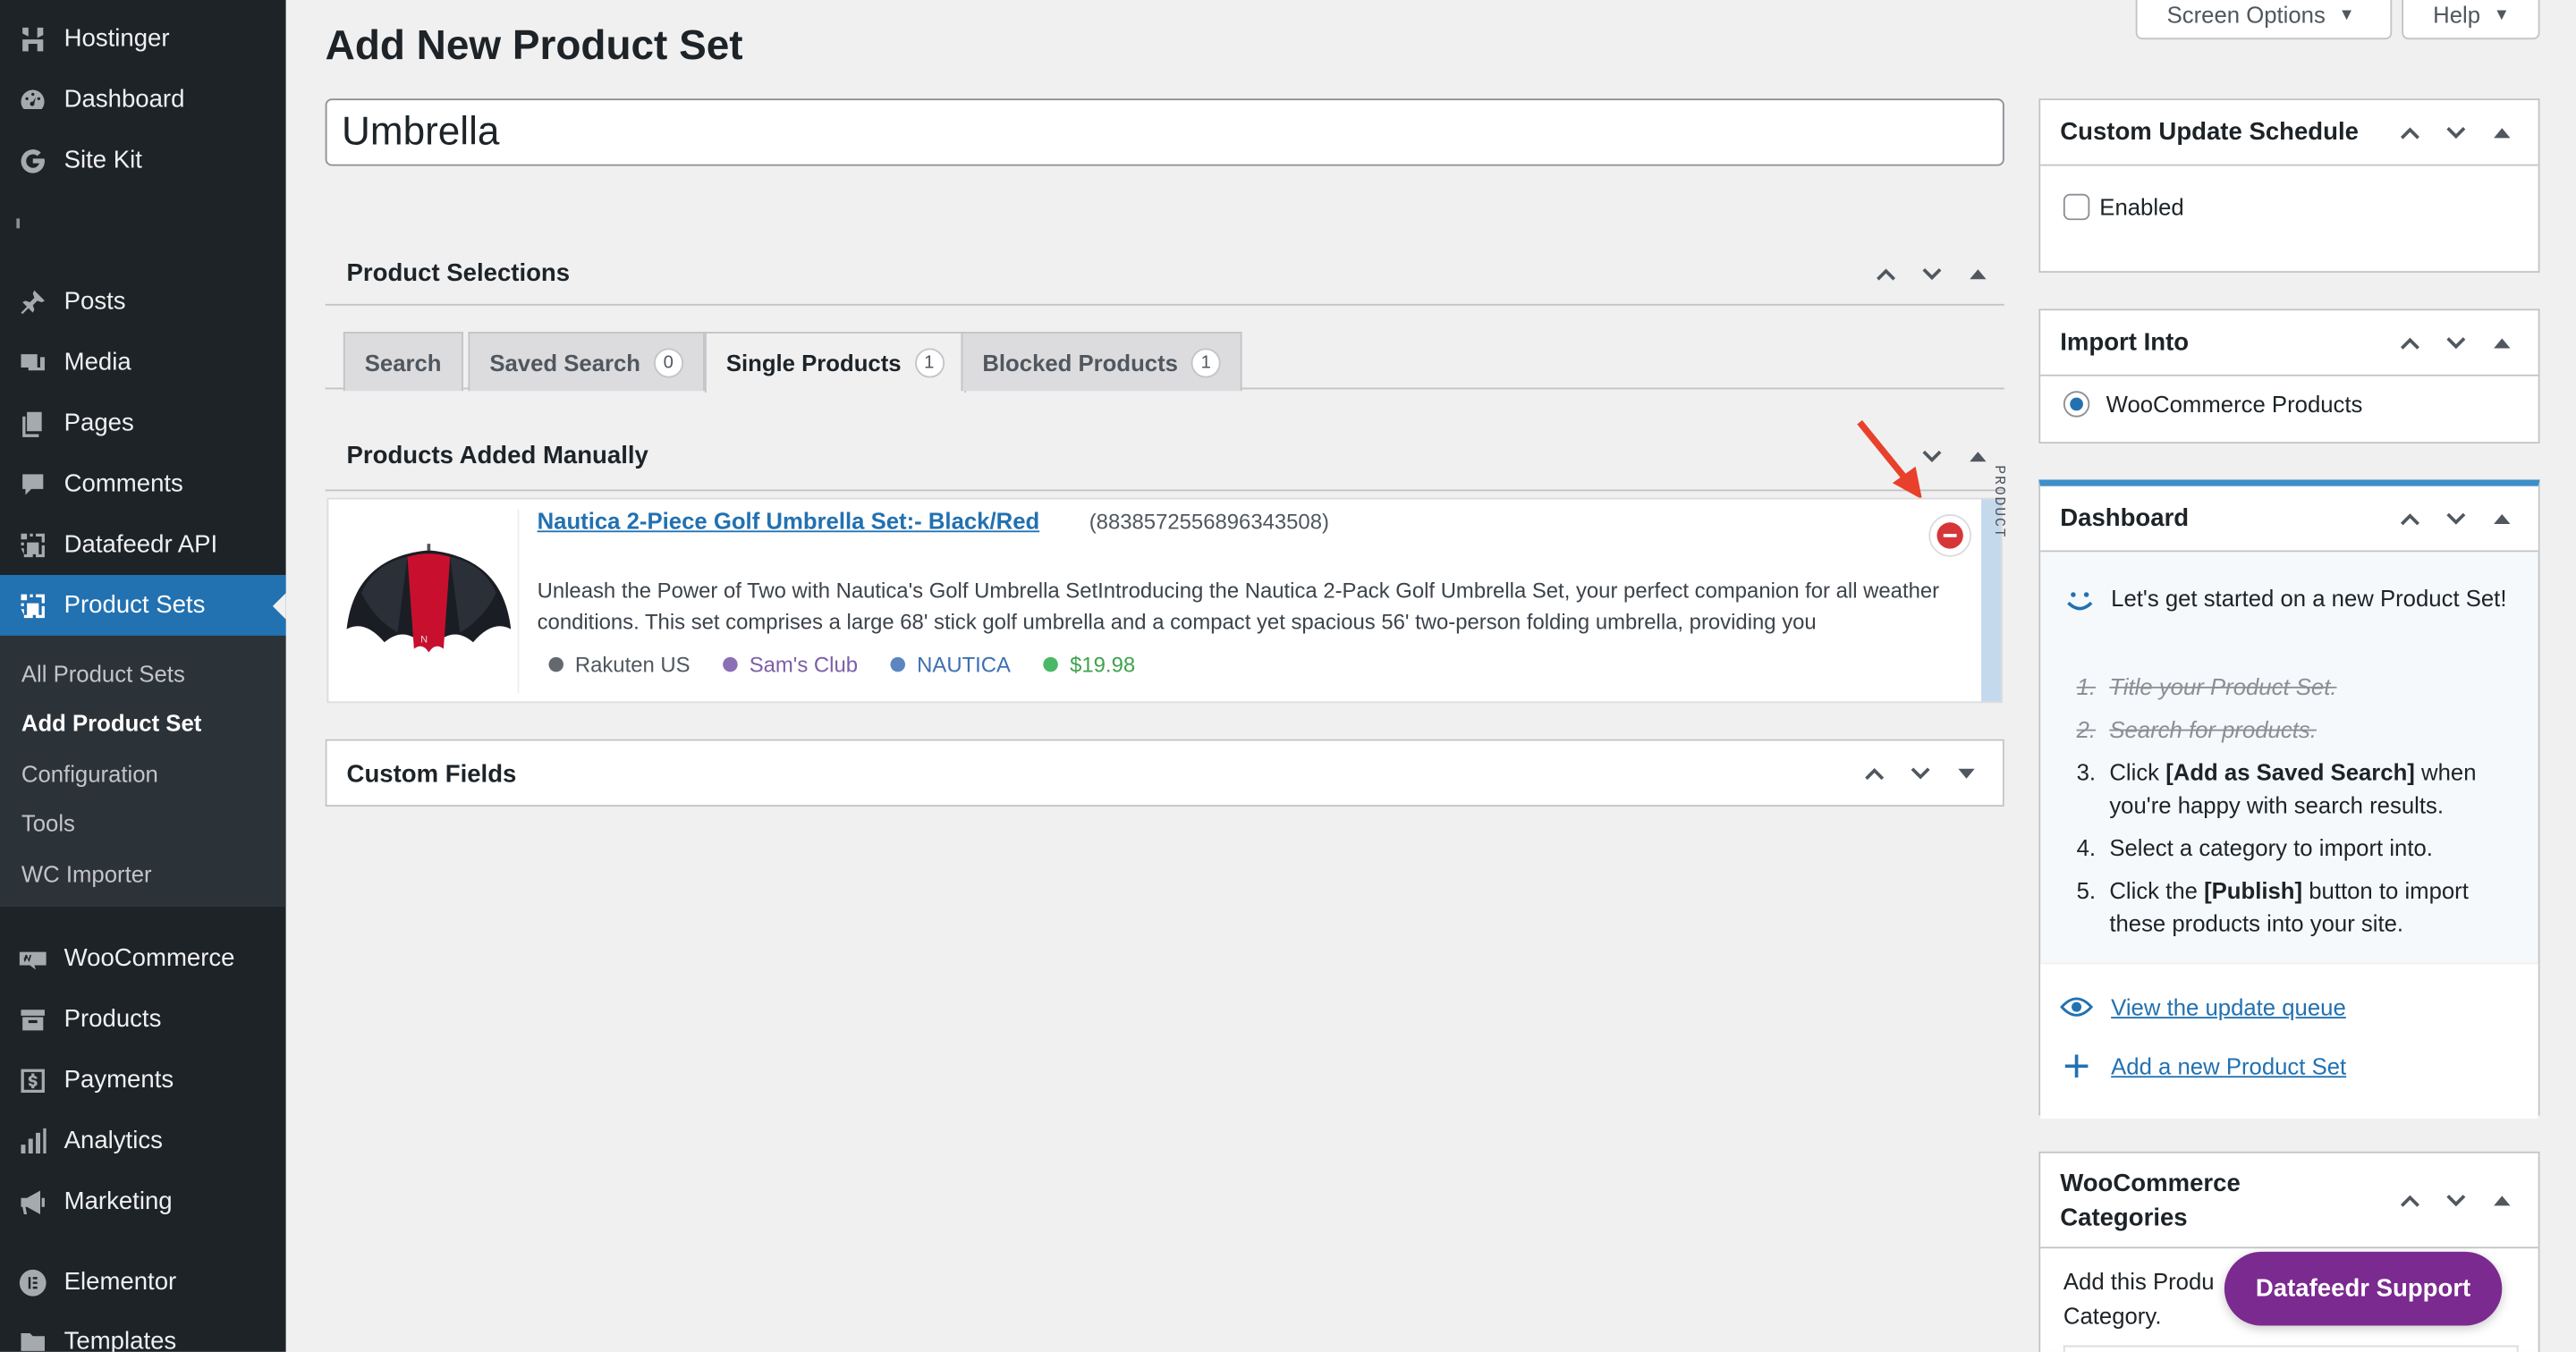  Describe the element at coordinates (1164, 132) in the screenshot. I see `product-set-title-input` at that location.